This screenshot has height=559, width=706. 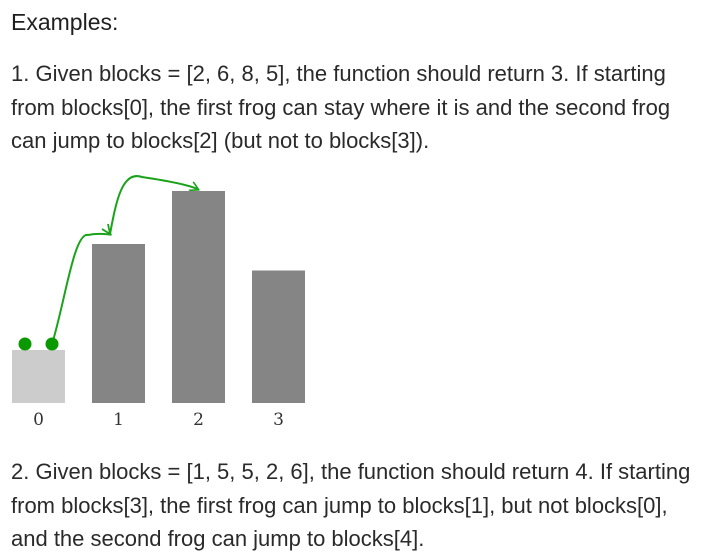 What do you see at coordinates (38, 344) in the screenshot?
I see `frogs` at bounding box center [38, 344].